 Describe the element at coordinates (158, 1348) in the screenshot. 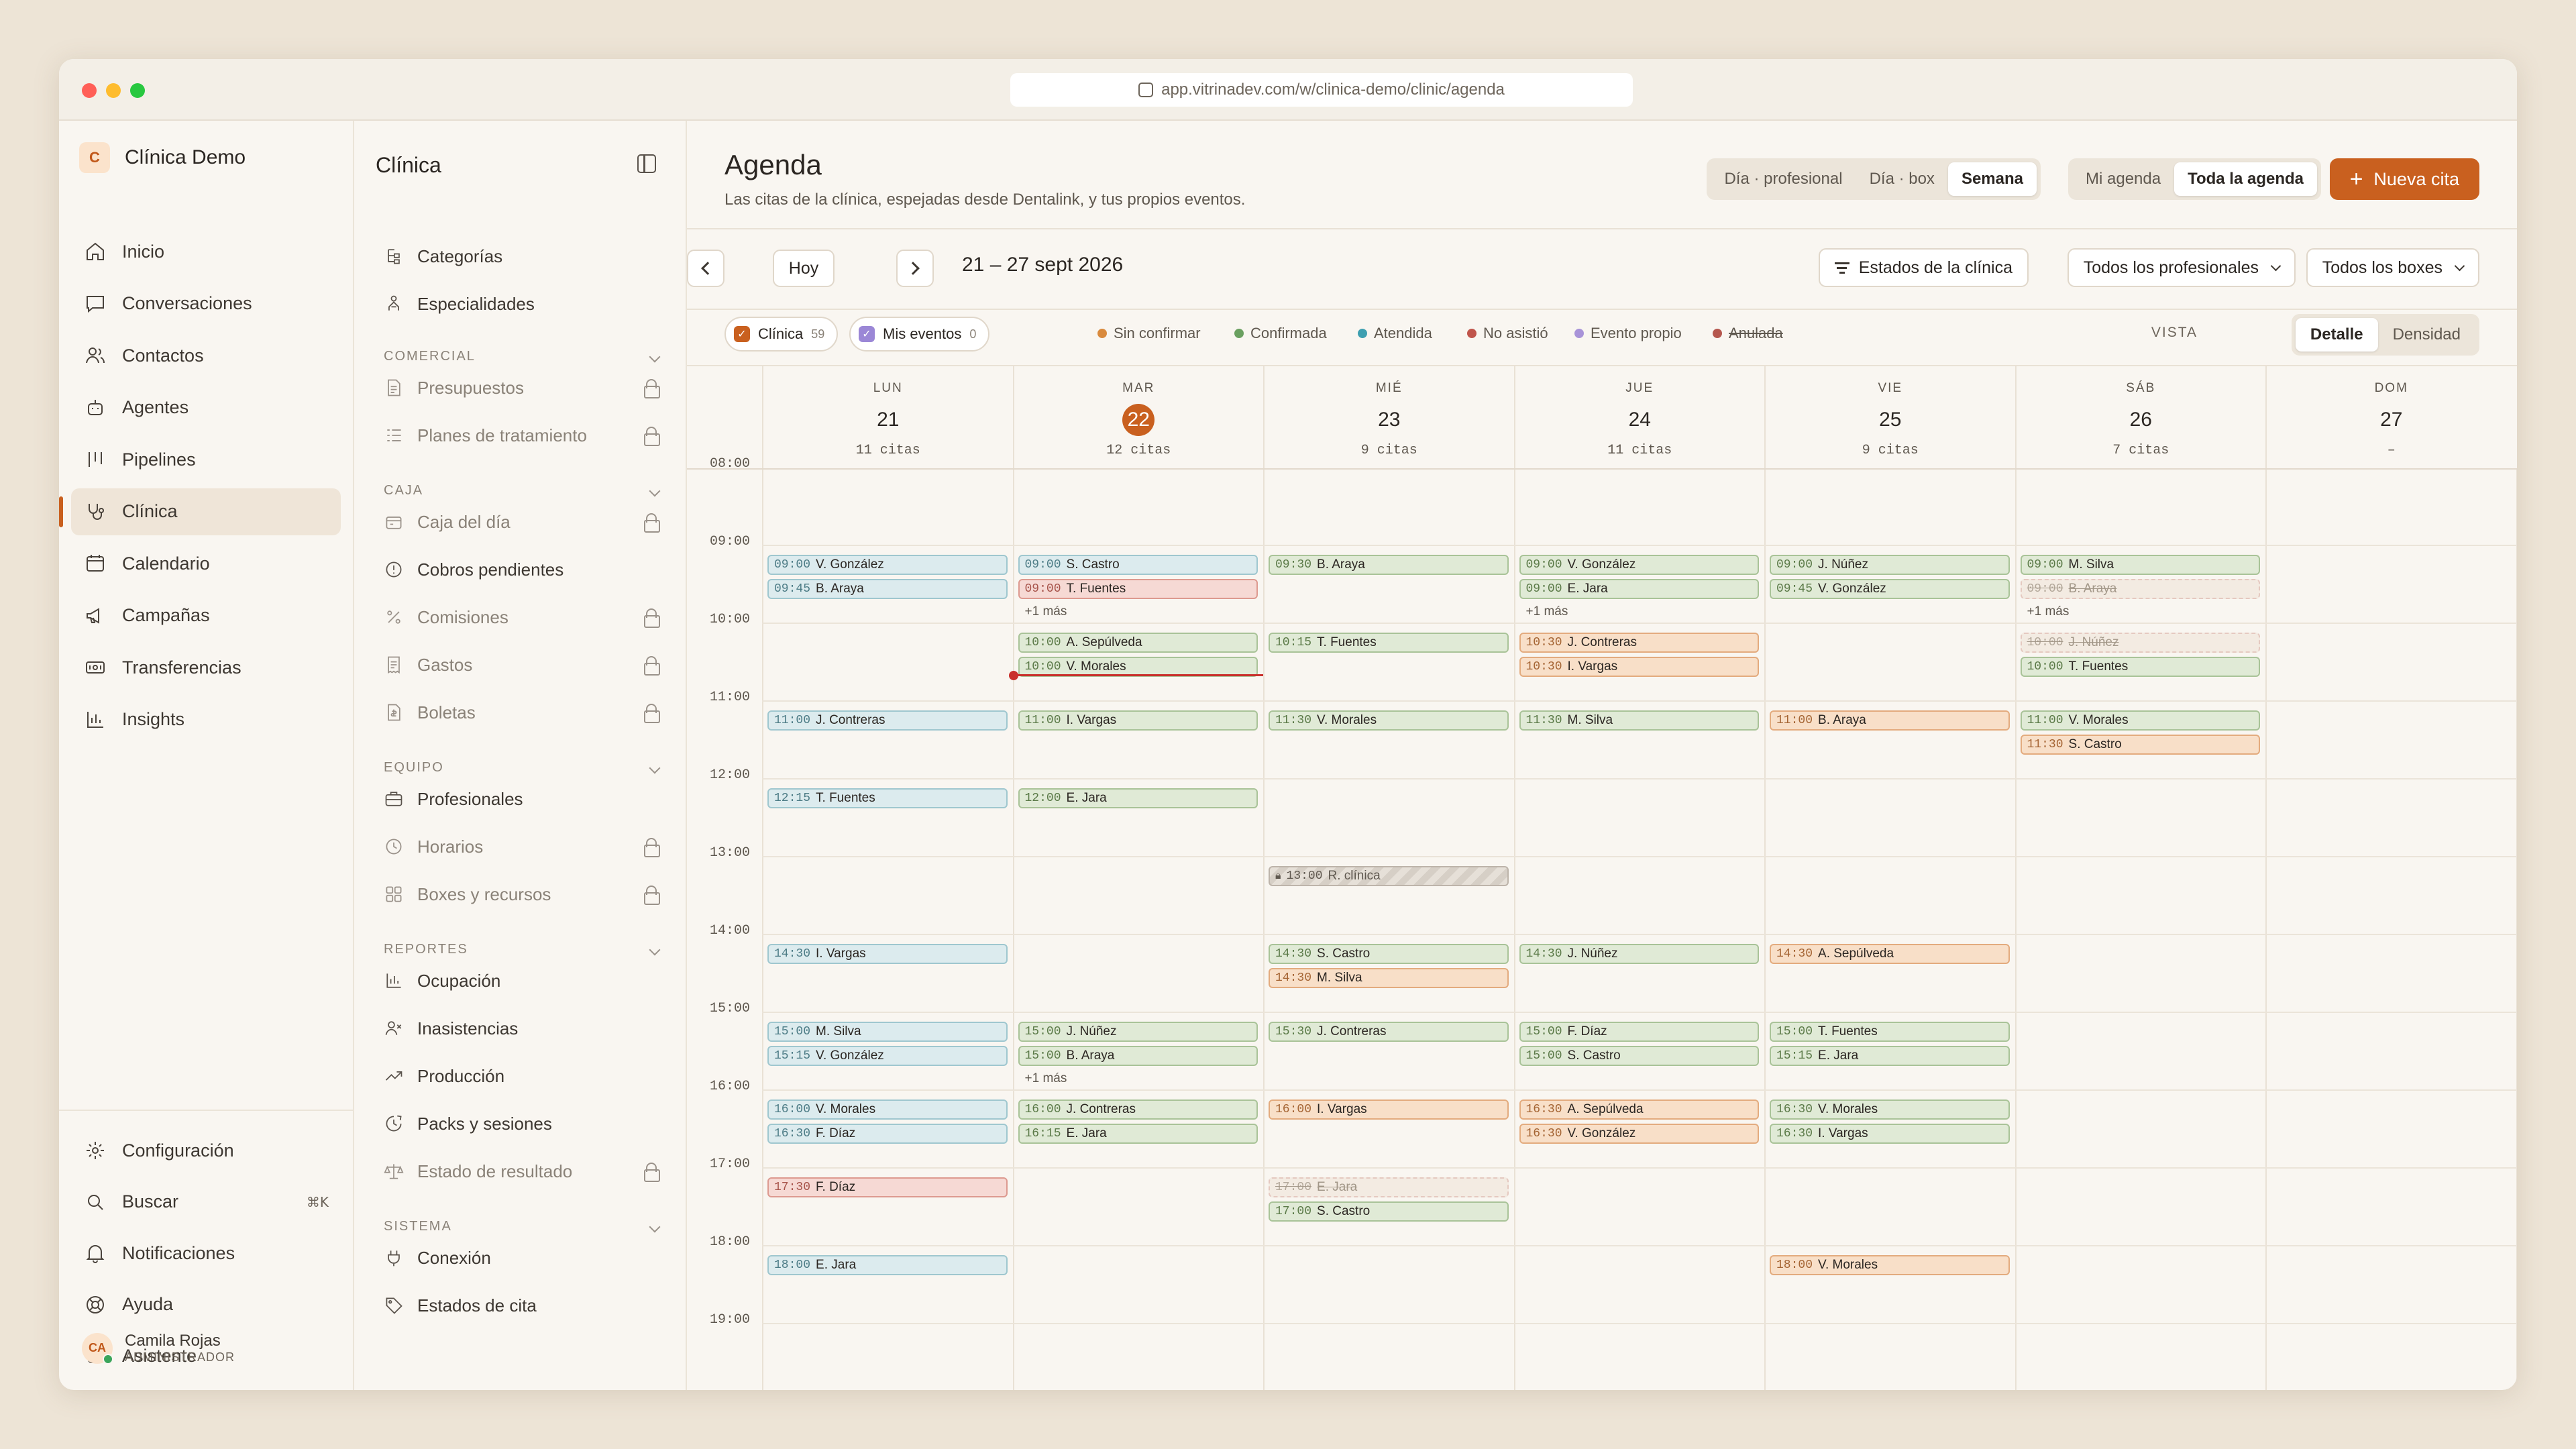

I see `user-menu: CA Camila Rojas ADMINISTRADOR` at that location.